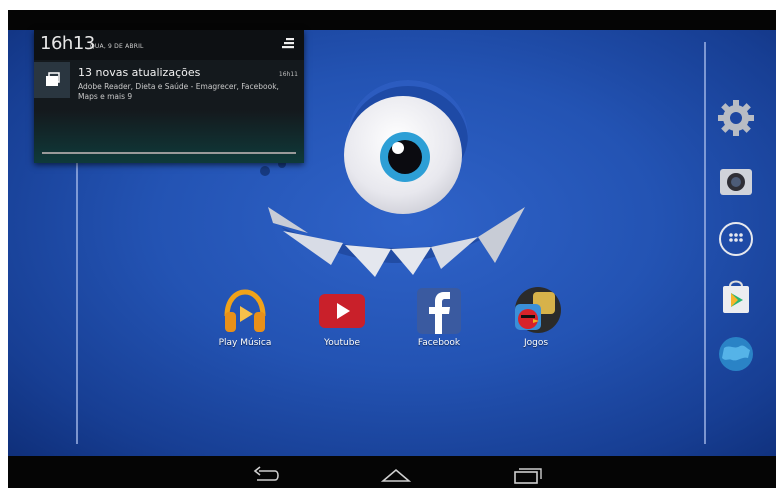 Image resolution: width=776 pixels, height=488 pixels. What do you see at coordinates (245, 343) in the screenshot?
I see `app-label: Play Música` at bounding box center [245, 343].